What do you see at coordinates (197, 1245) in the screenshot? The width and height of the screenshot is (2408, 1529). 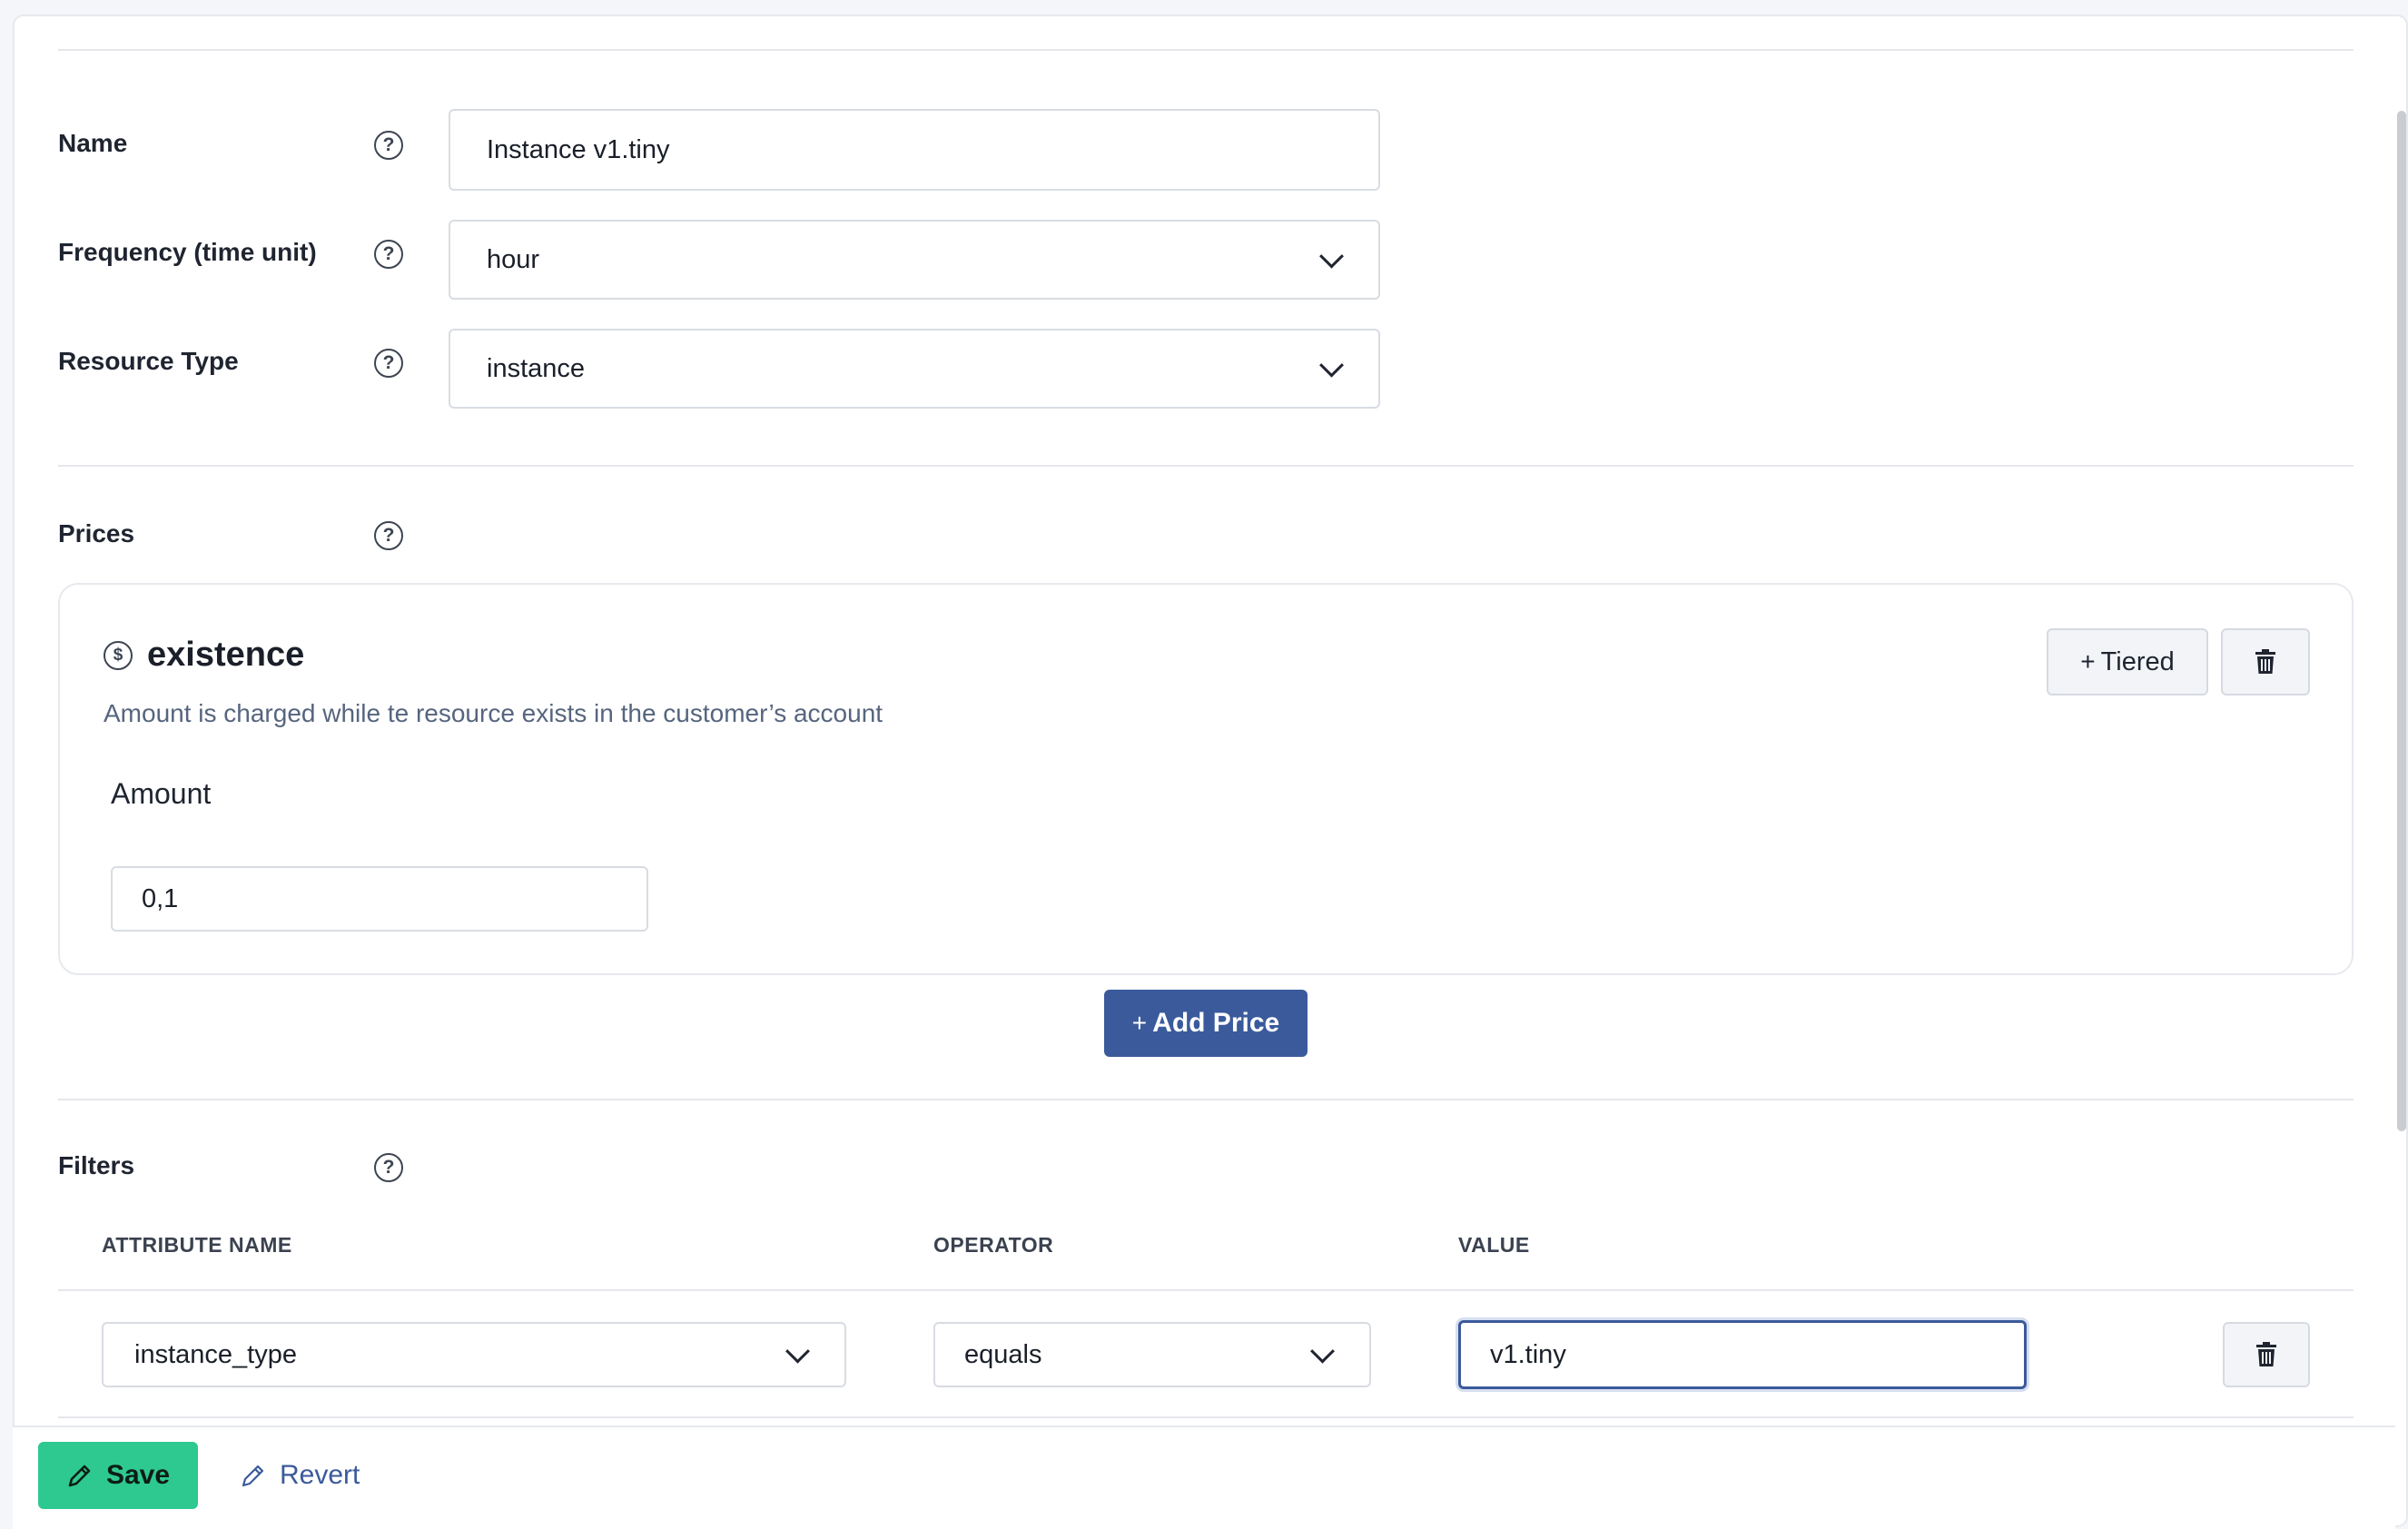 I see `column-header-attribute-name: ATTRIBUTE NAME` at bounding box center [197, 1245].